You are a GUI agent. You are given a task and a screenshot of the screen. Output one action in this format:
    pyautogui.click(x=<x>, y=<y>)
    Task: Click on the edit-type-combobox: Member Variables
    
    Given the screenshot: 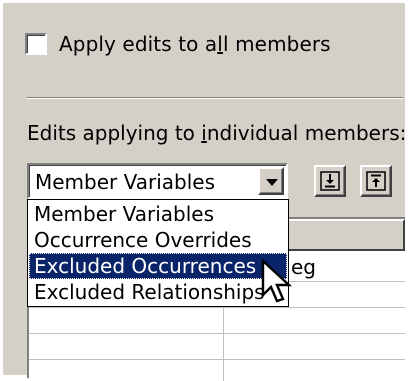 What is the action you would take?
    pyautogui.click(x=157, y=181)
    